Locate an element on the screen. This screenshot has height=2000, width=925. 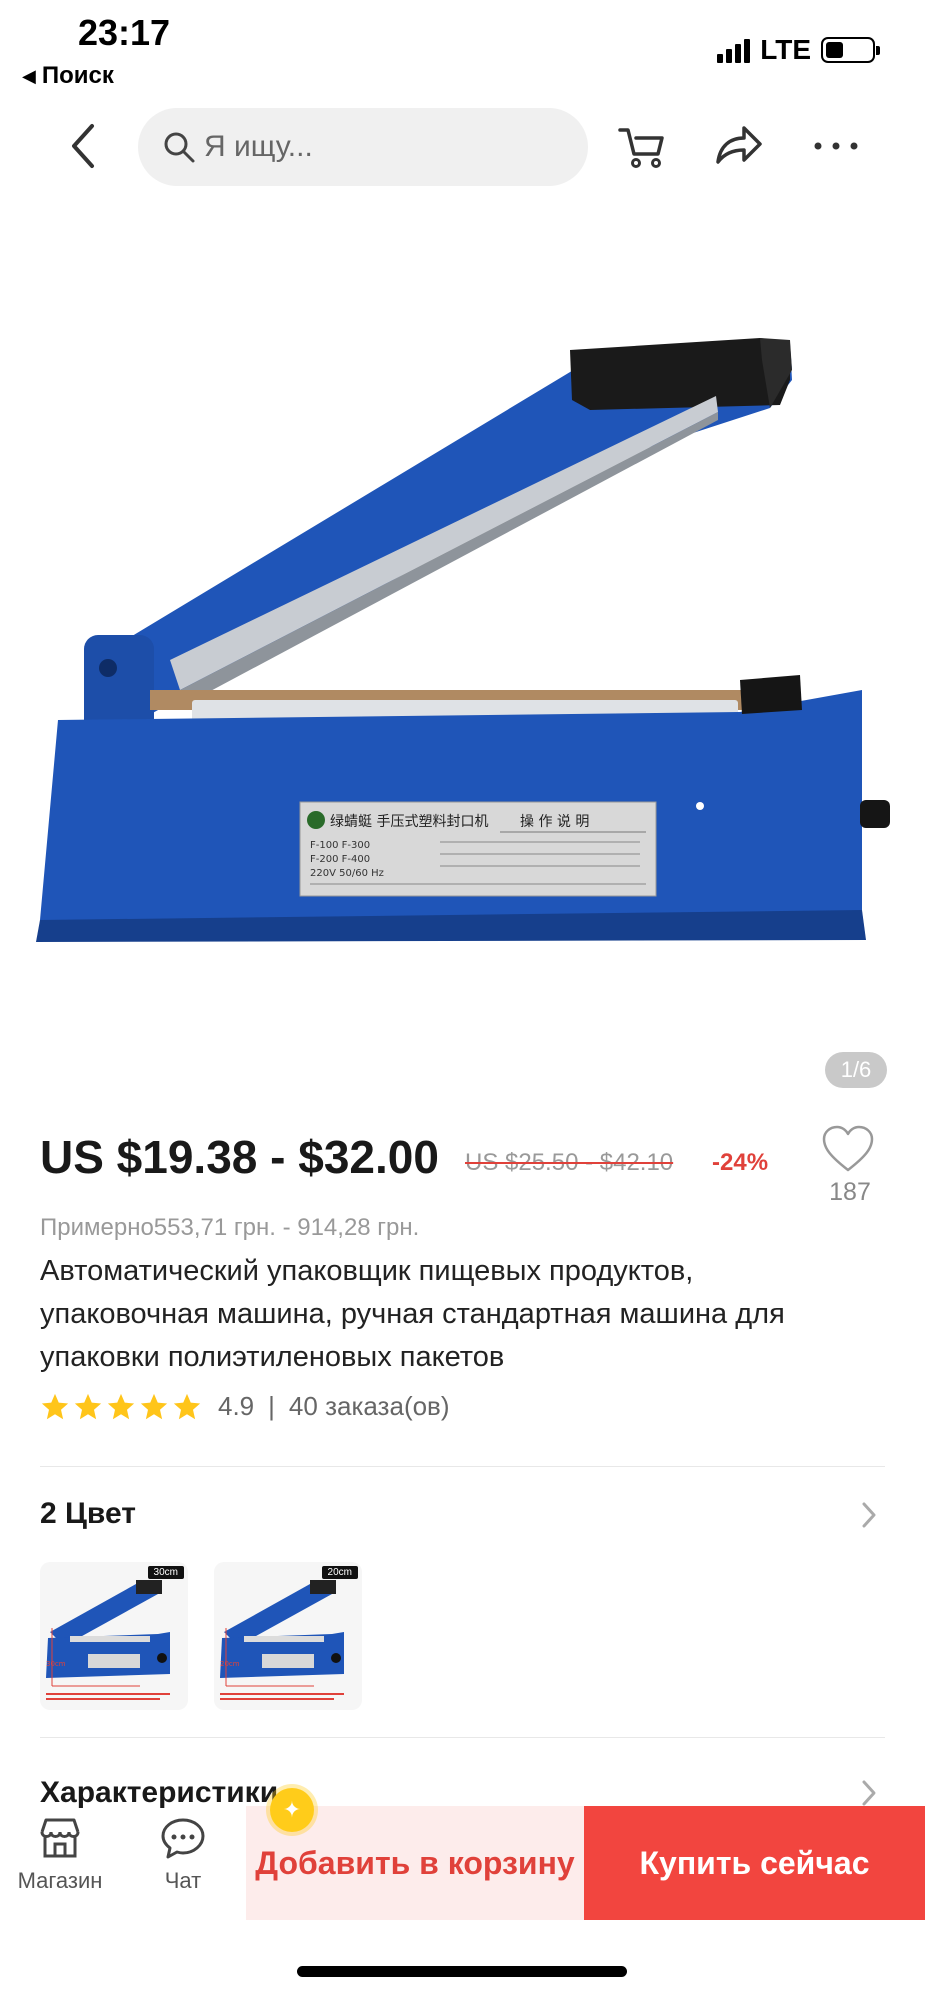
price-range: US $19.38 - $32.00 is located at coordinates (239, 1157).